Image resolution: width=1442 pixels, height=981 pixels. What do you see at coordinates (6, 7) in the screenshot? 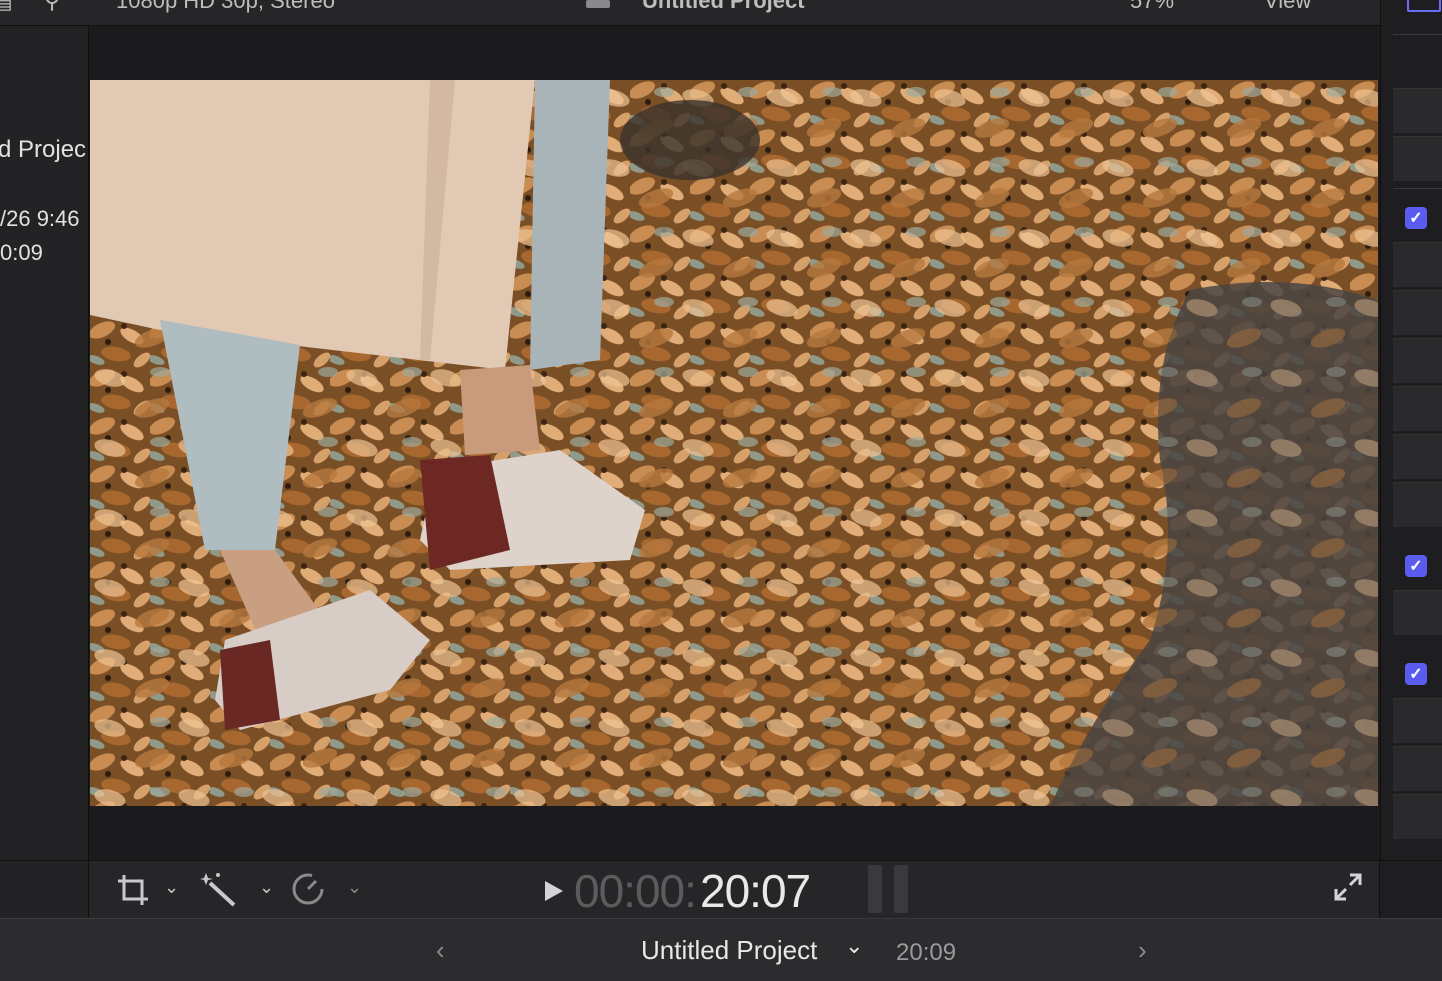
I see `library-icon: ▤` at bounding box center [6, 7].